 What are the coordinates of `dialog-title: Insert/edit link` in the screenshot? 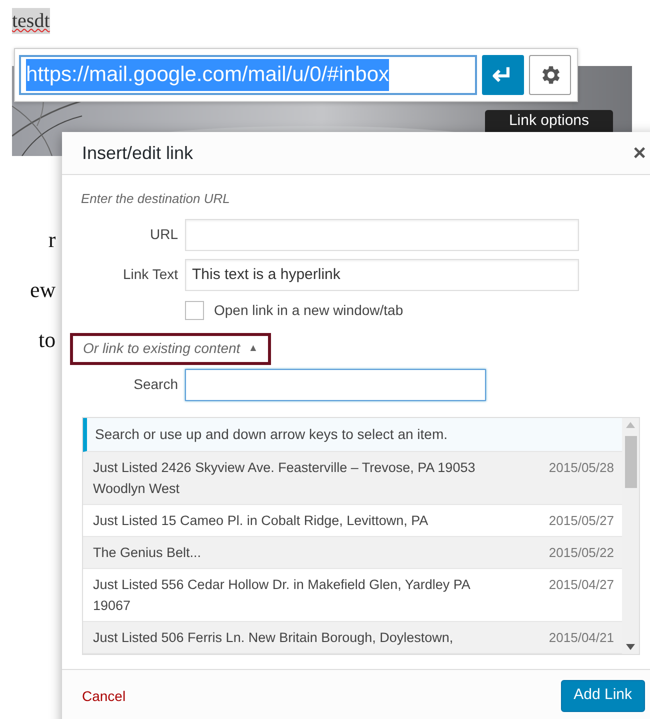 It's located at (138, 153).